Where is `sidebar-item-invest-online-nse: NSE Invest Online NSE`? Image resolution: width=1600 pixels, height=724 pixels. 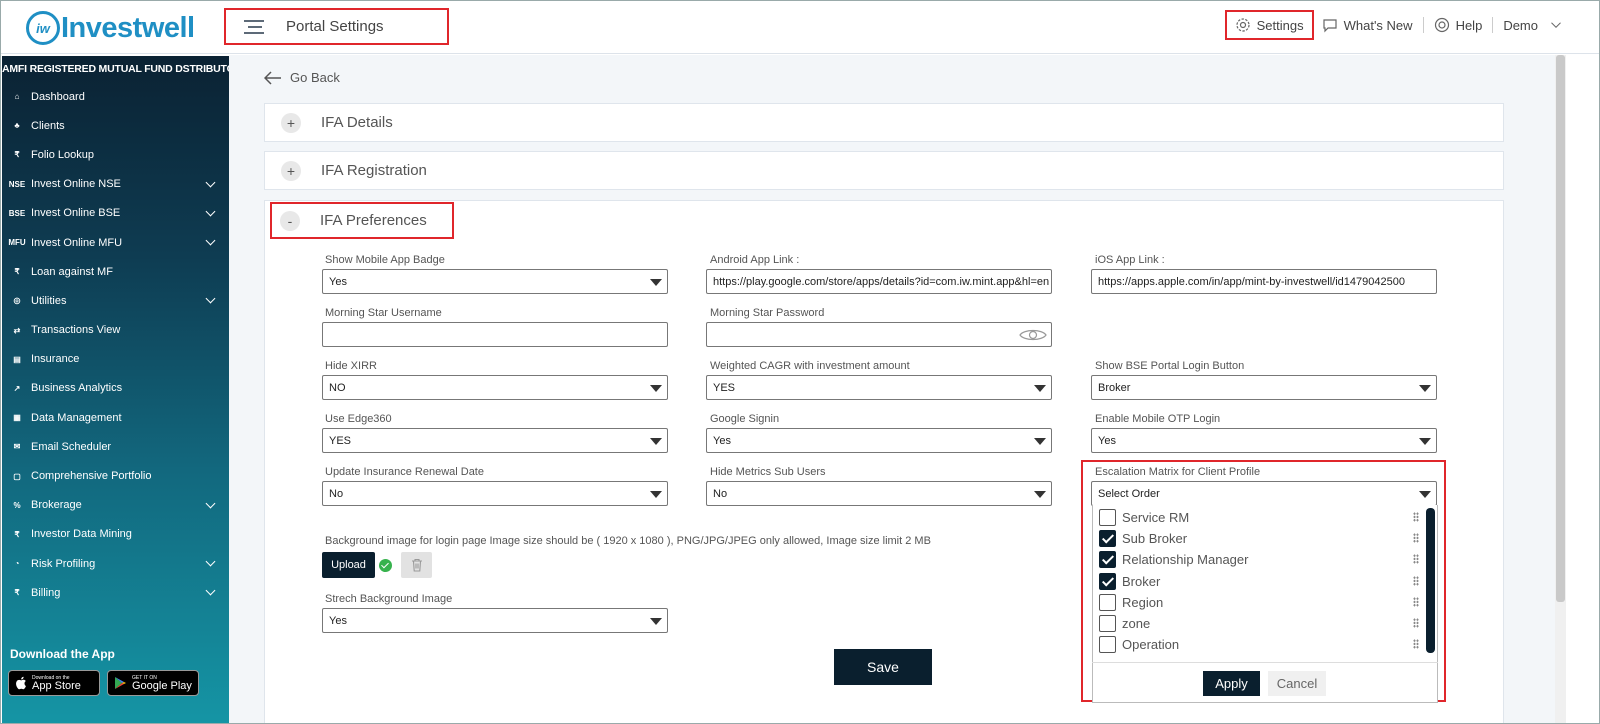 sidebar-item-invest-online-nse: NSE Invest Online NSE is located at coordinates (115, 184).